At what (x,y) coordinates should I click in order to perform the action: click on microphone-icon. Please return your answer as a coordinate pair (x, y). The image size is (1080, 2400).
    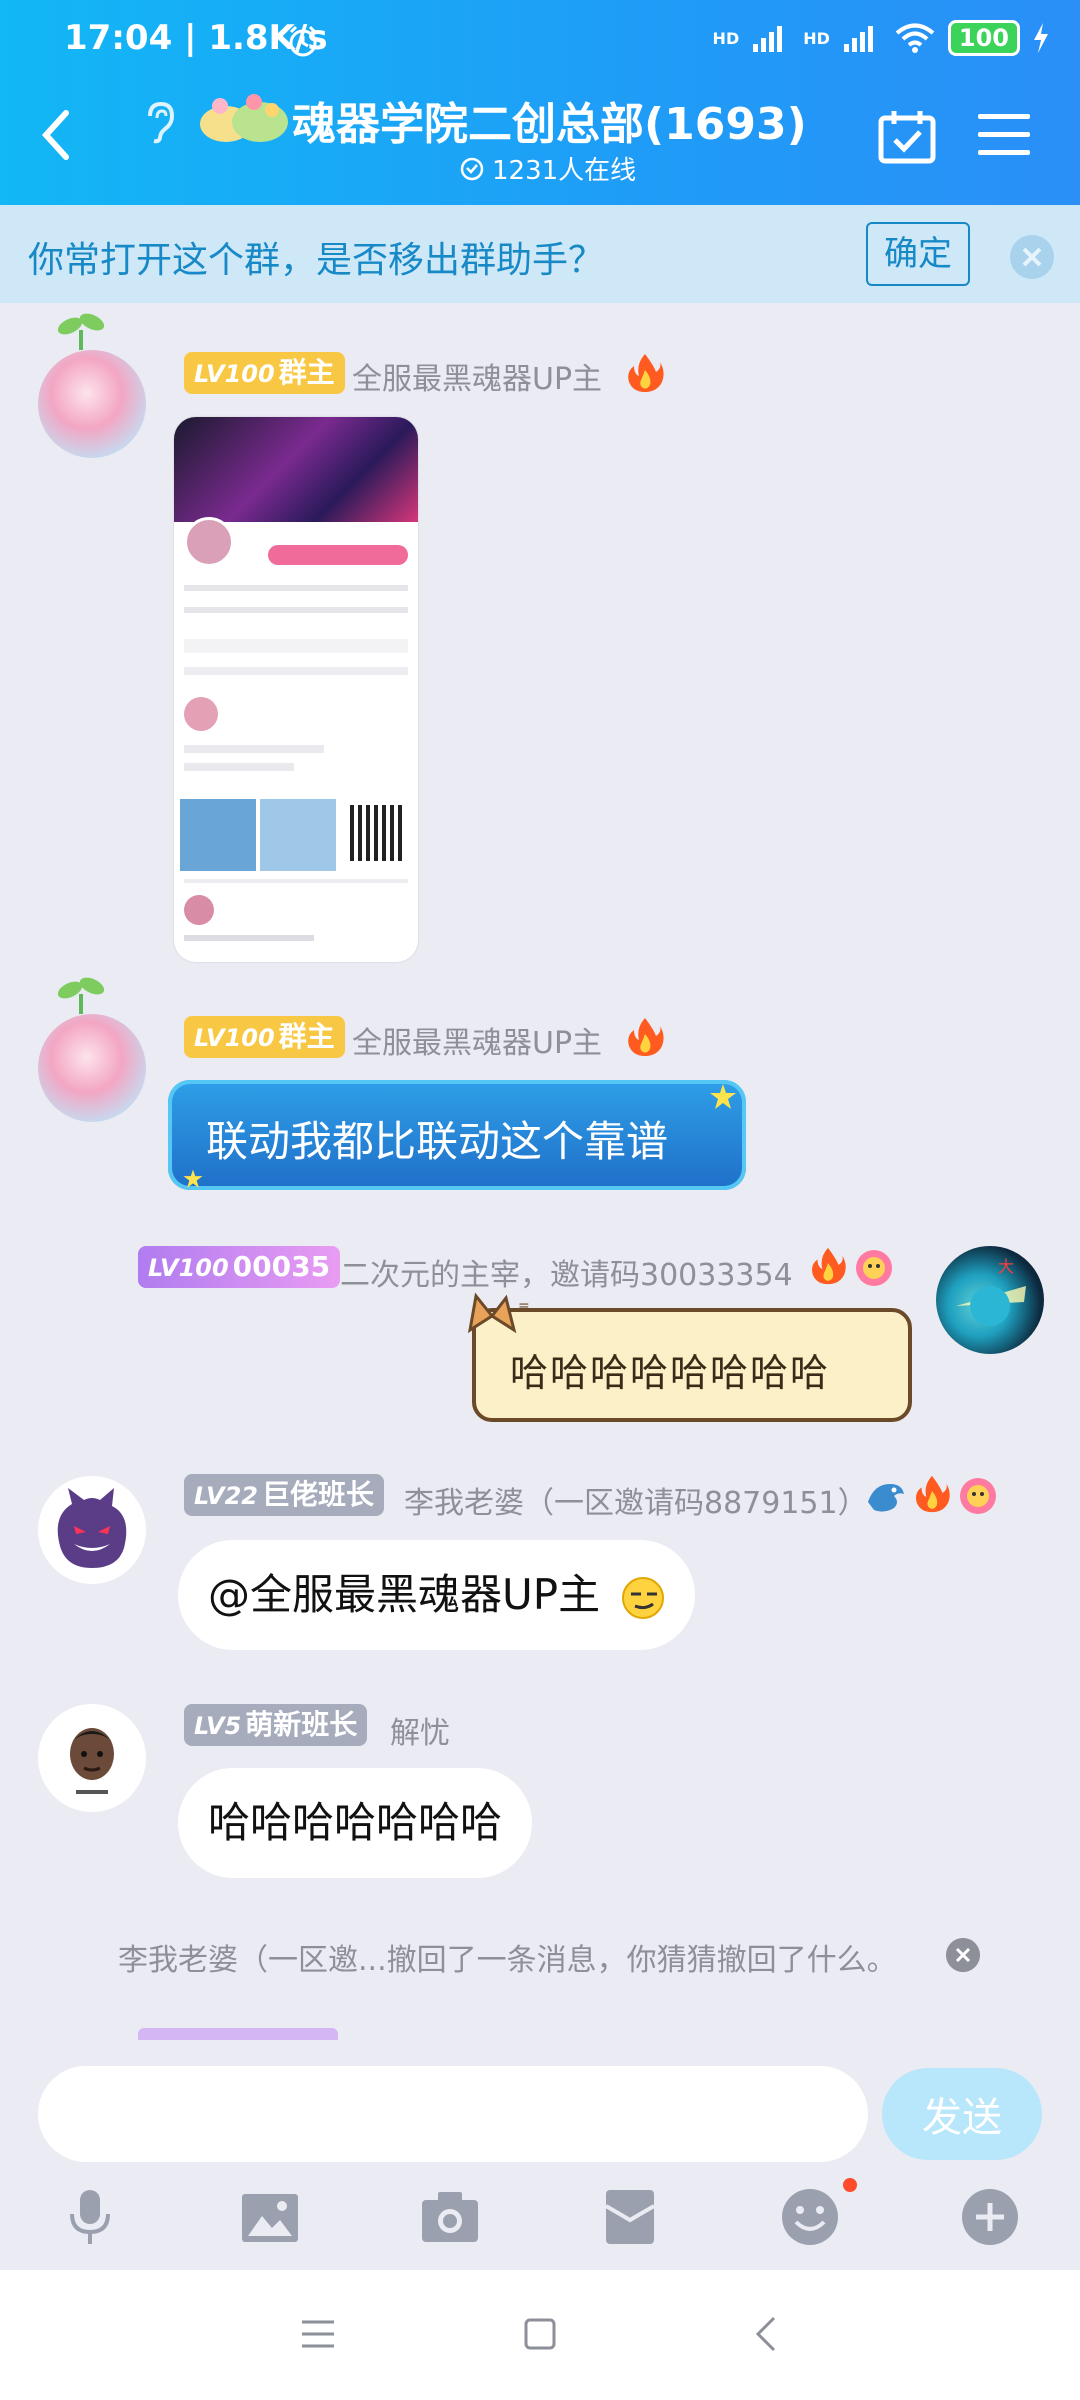
    Looking at the image, I should click on (90, 2217).